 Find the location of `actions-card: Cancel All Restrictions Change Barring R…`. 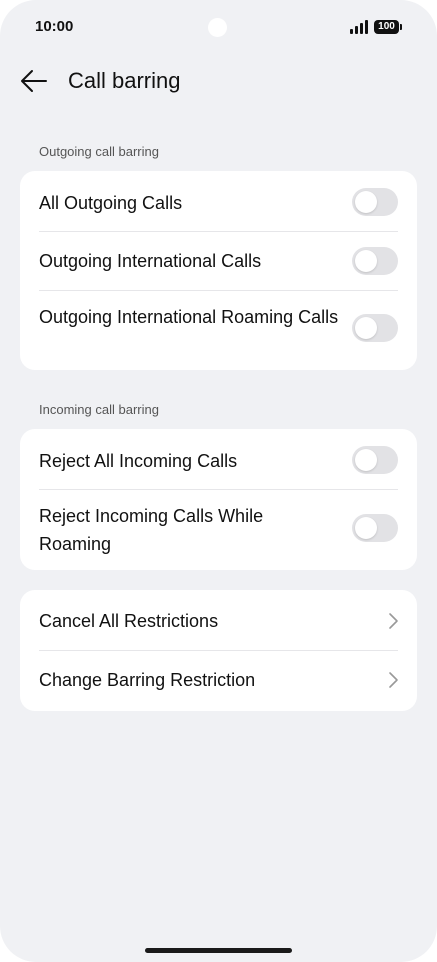

actions-card: Cancel All Restrictions Change Barring R… is located at coordinates (218, 650).